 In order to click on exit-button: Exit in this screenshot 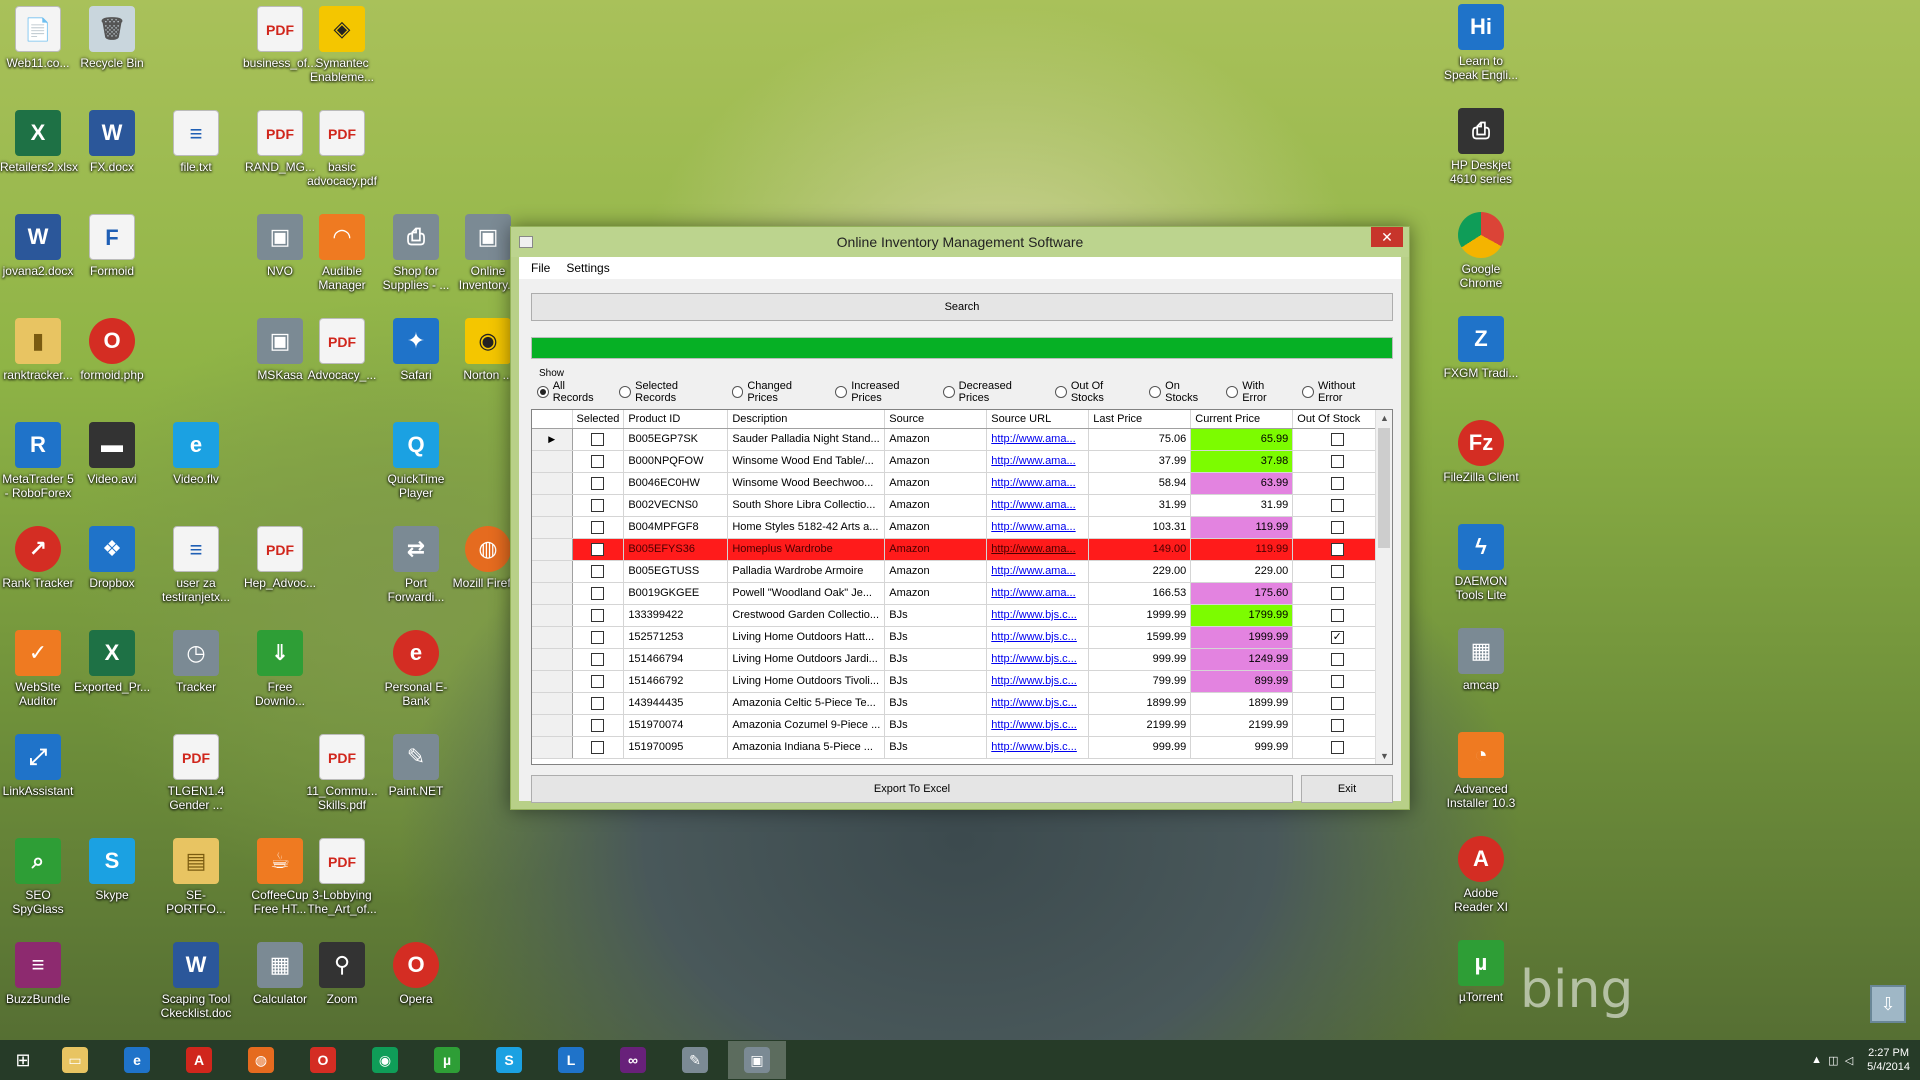, I will do `click(1347, 789)`.